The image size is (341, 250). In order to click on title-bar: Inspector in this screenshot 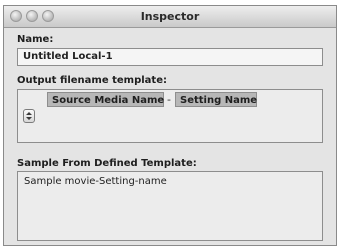, I will do `click(170, 17)`.